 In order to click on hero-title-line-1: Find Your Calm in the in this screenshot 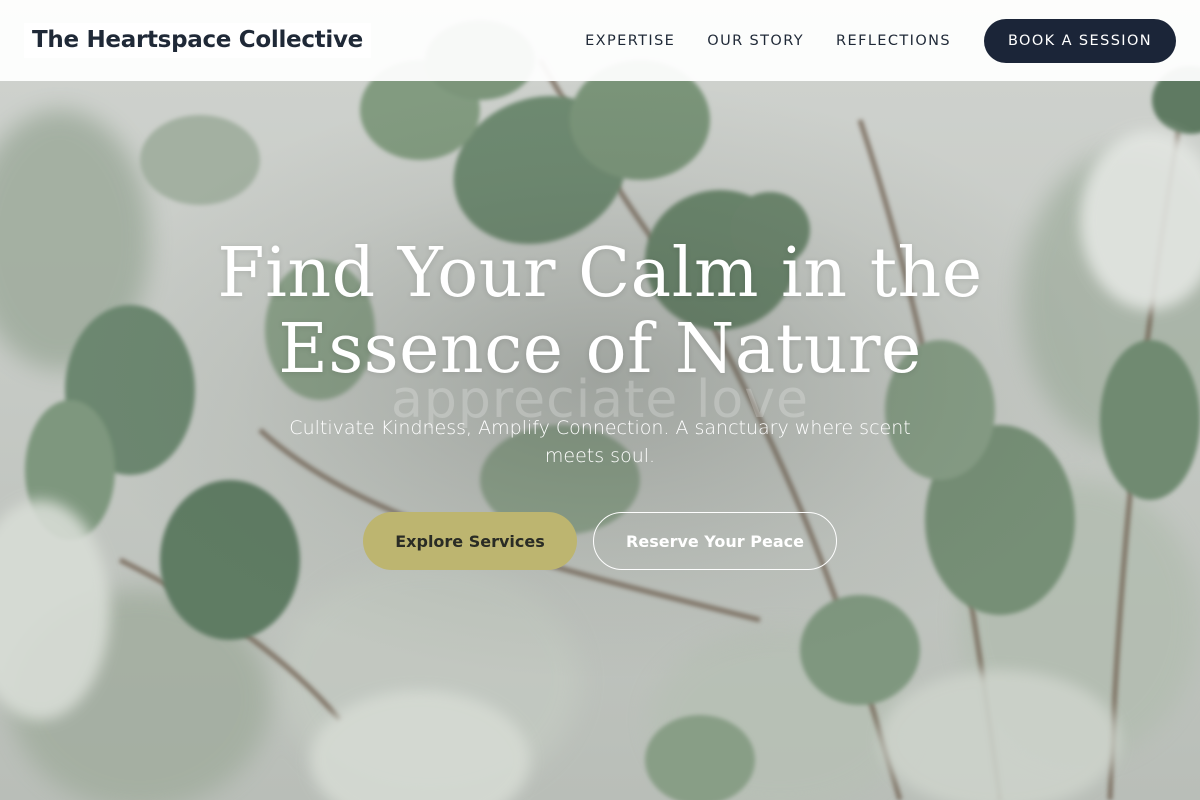, I will do `click(600, 273)`.